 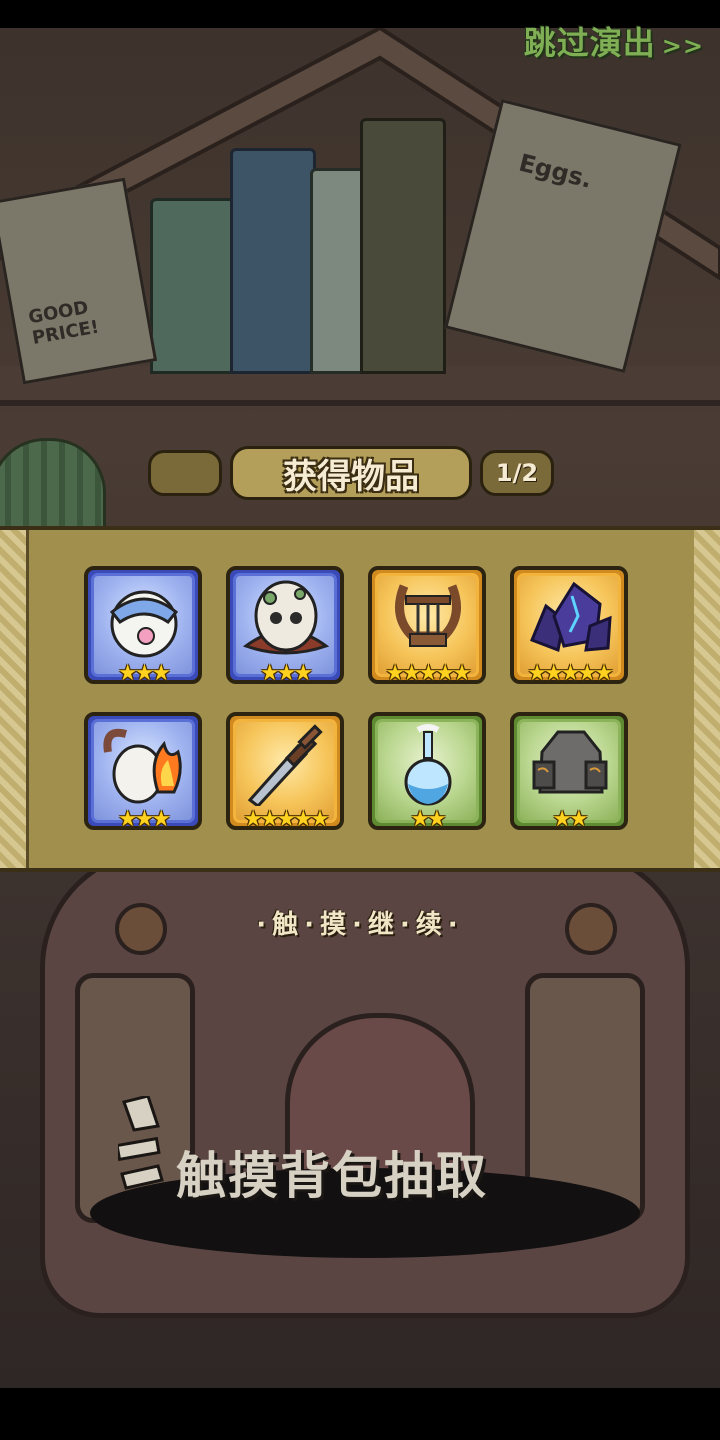 I want to click on draw-hint: 触摸背包抽取, so click(x=332, y=1172).